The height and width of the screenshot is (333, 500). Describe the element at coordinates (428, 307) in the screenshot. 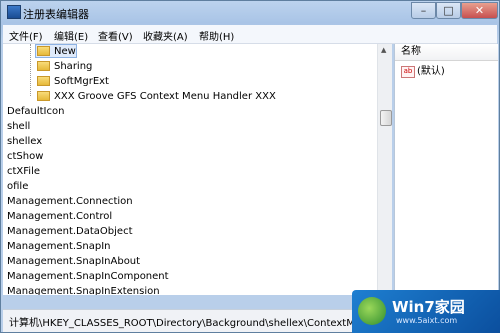

I see `watermark-title: Win7家园` at that location.